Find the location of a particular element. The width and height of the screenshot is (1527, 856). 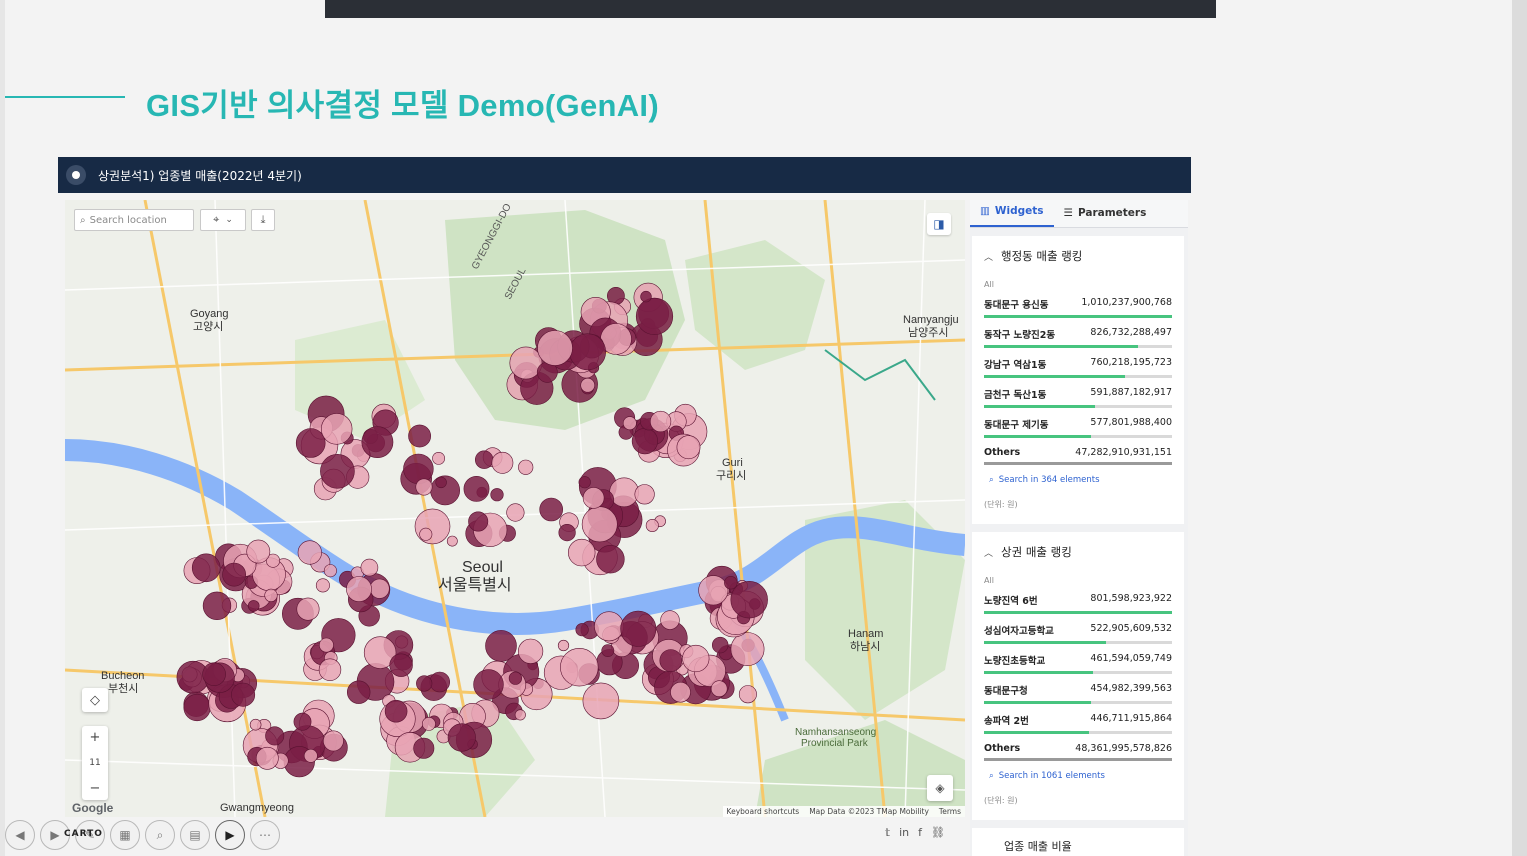

search-elements-link: ⌕ Search in 364 elements is located at coordinates (1078, 480).